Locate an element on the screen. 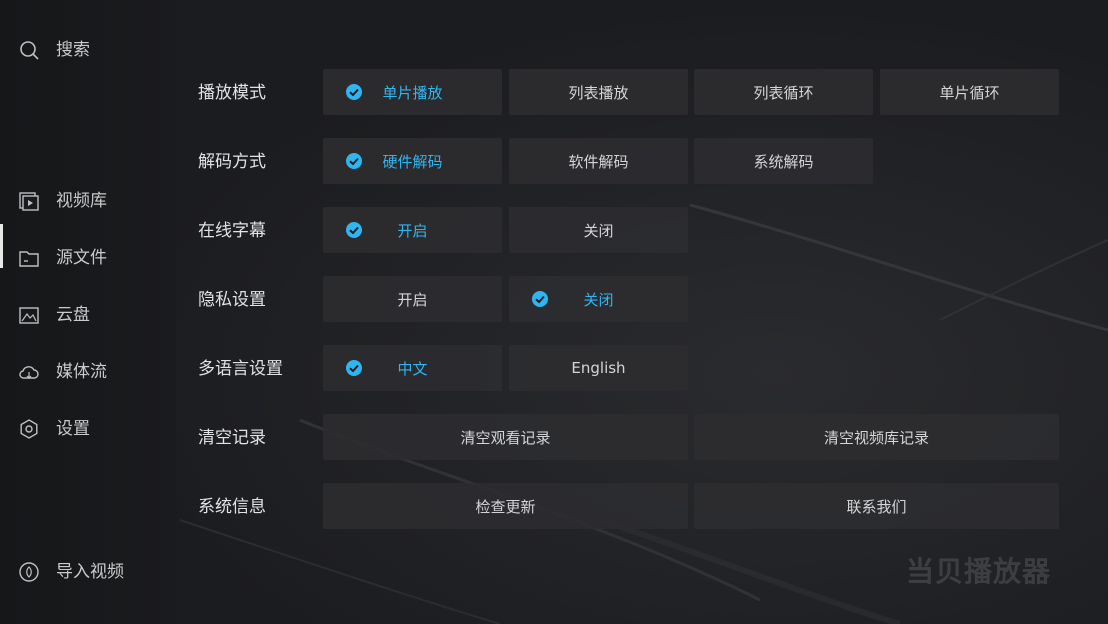 This screenshot has height=624, width=1108. play-mode-single-loop-option: 单片循环 is located at coordinates (969, 92).